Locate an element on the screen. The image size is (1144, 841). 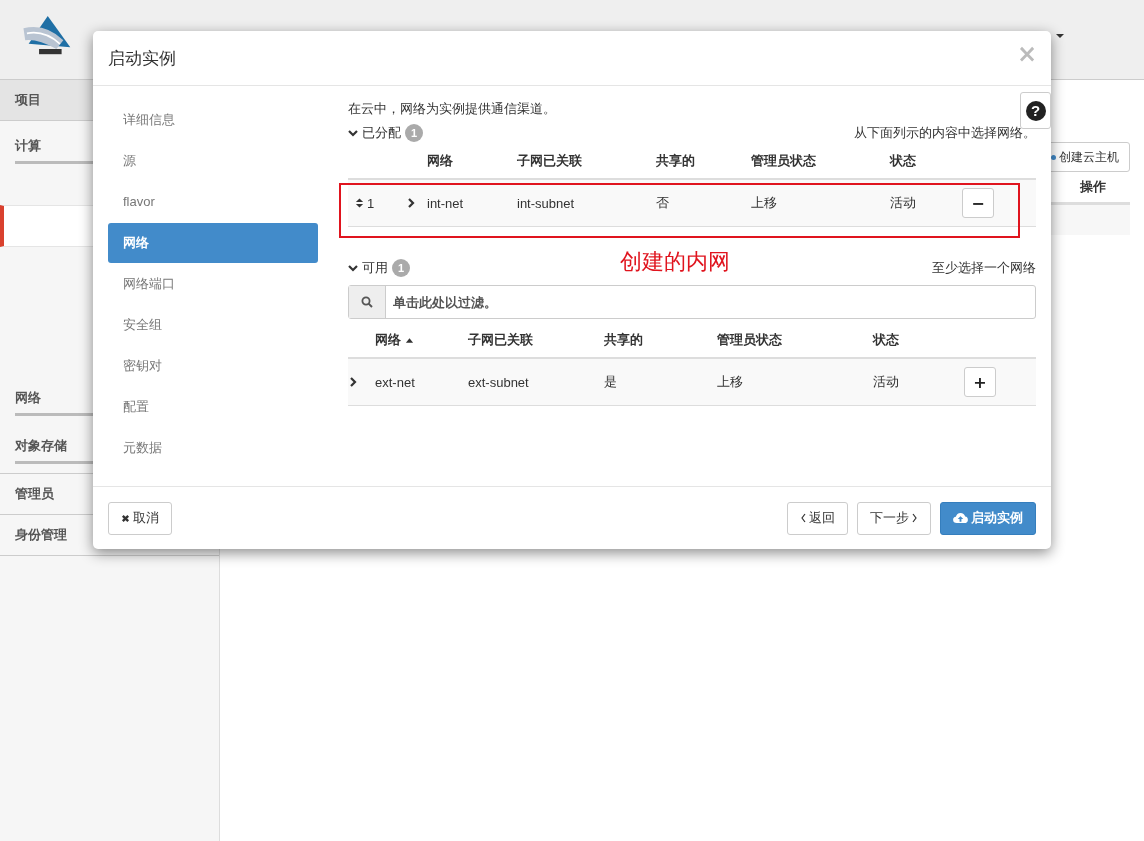
table-cell-text: int-net is located at coordinates (446, 203).